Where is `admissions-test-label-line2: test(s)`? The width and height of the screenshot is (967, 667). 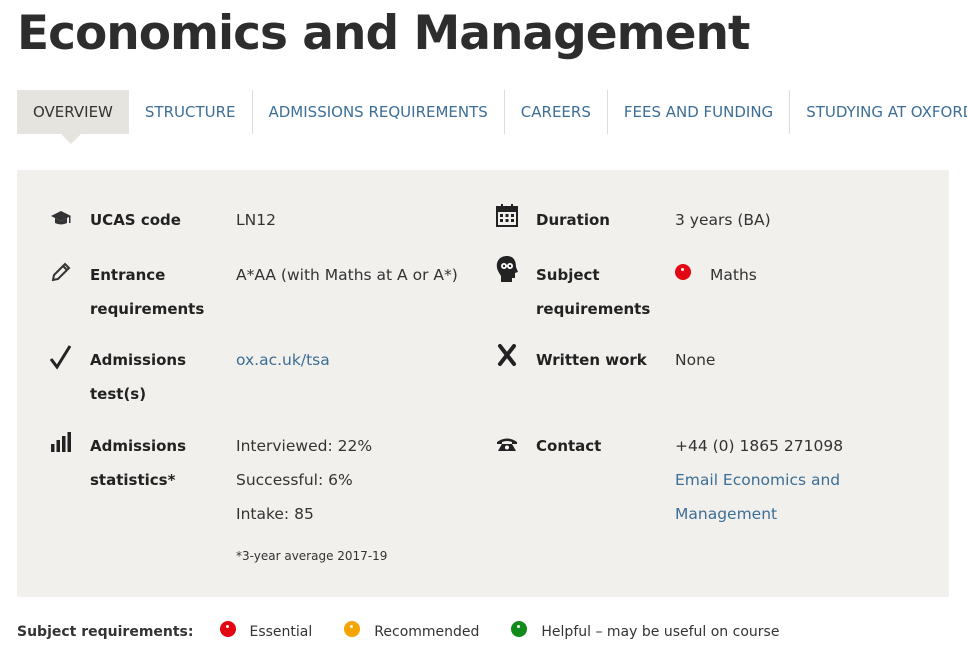 admissions-test-label-line2: test(s) is located at coordinates (118, 394).